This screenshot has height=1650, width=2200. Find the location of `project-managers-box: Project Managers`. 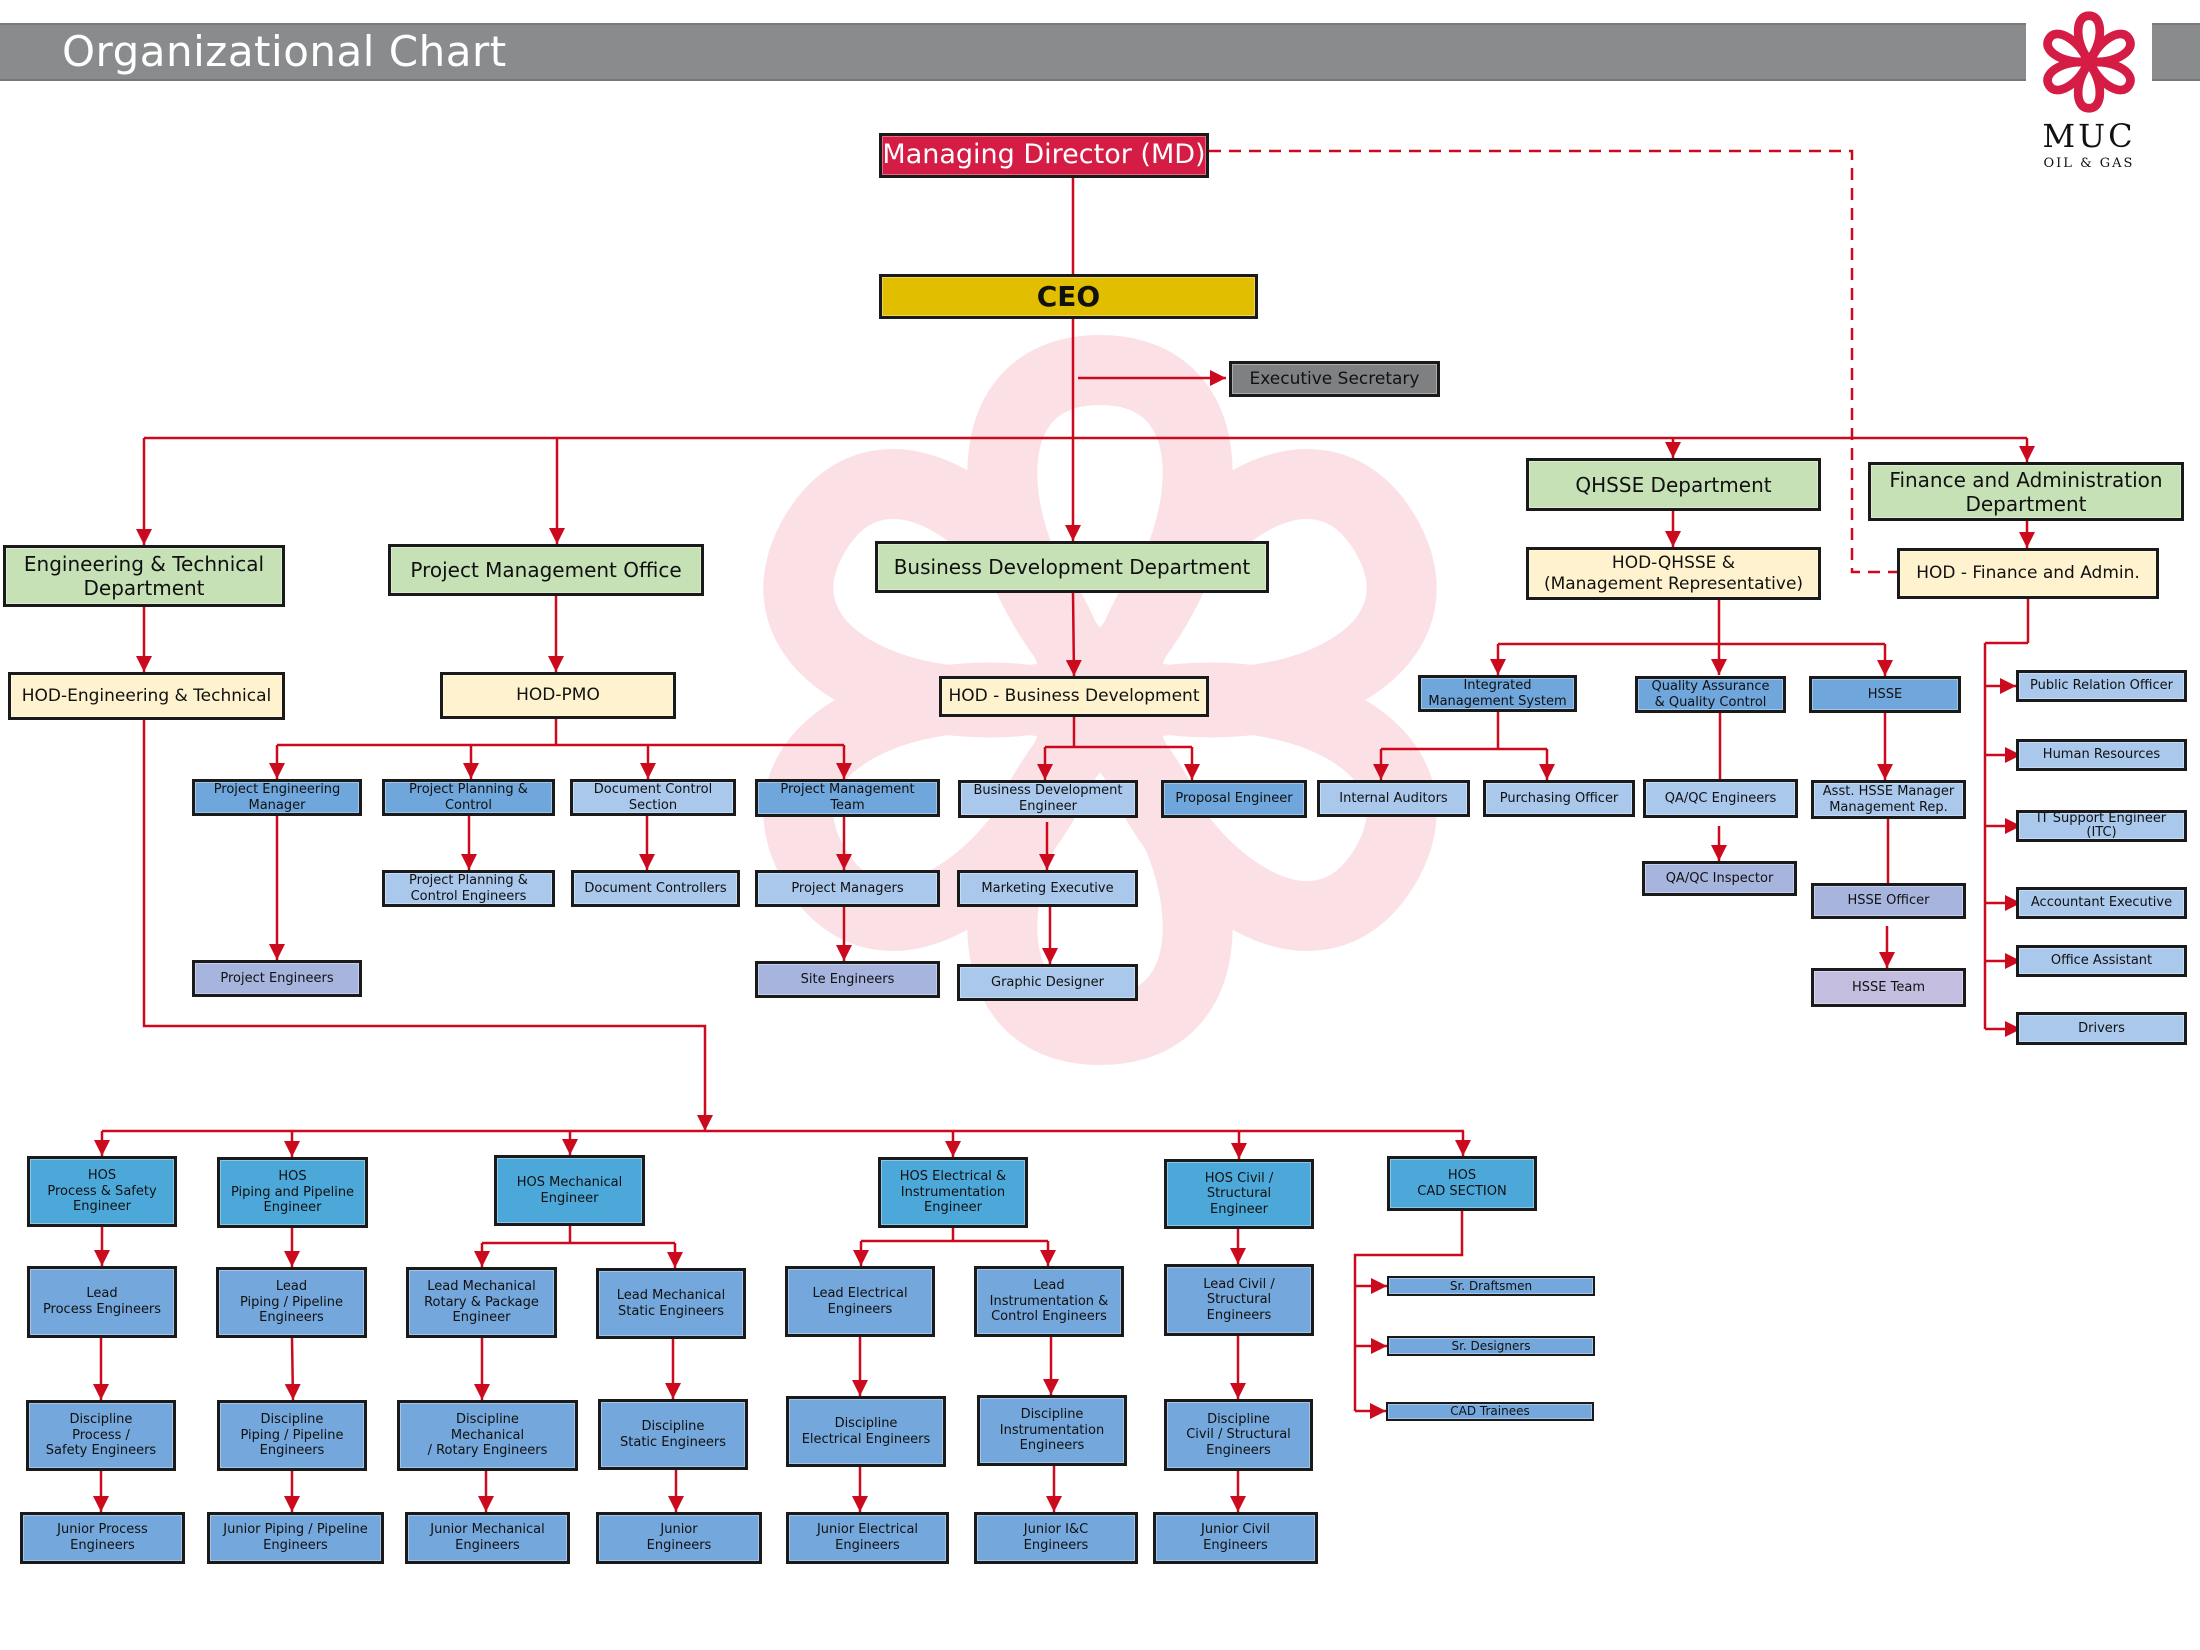

project-managers-box: Project Managers is located at coordinates (847, 888).